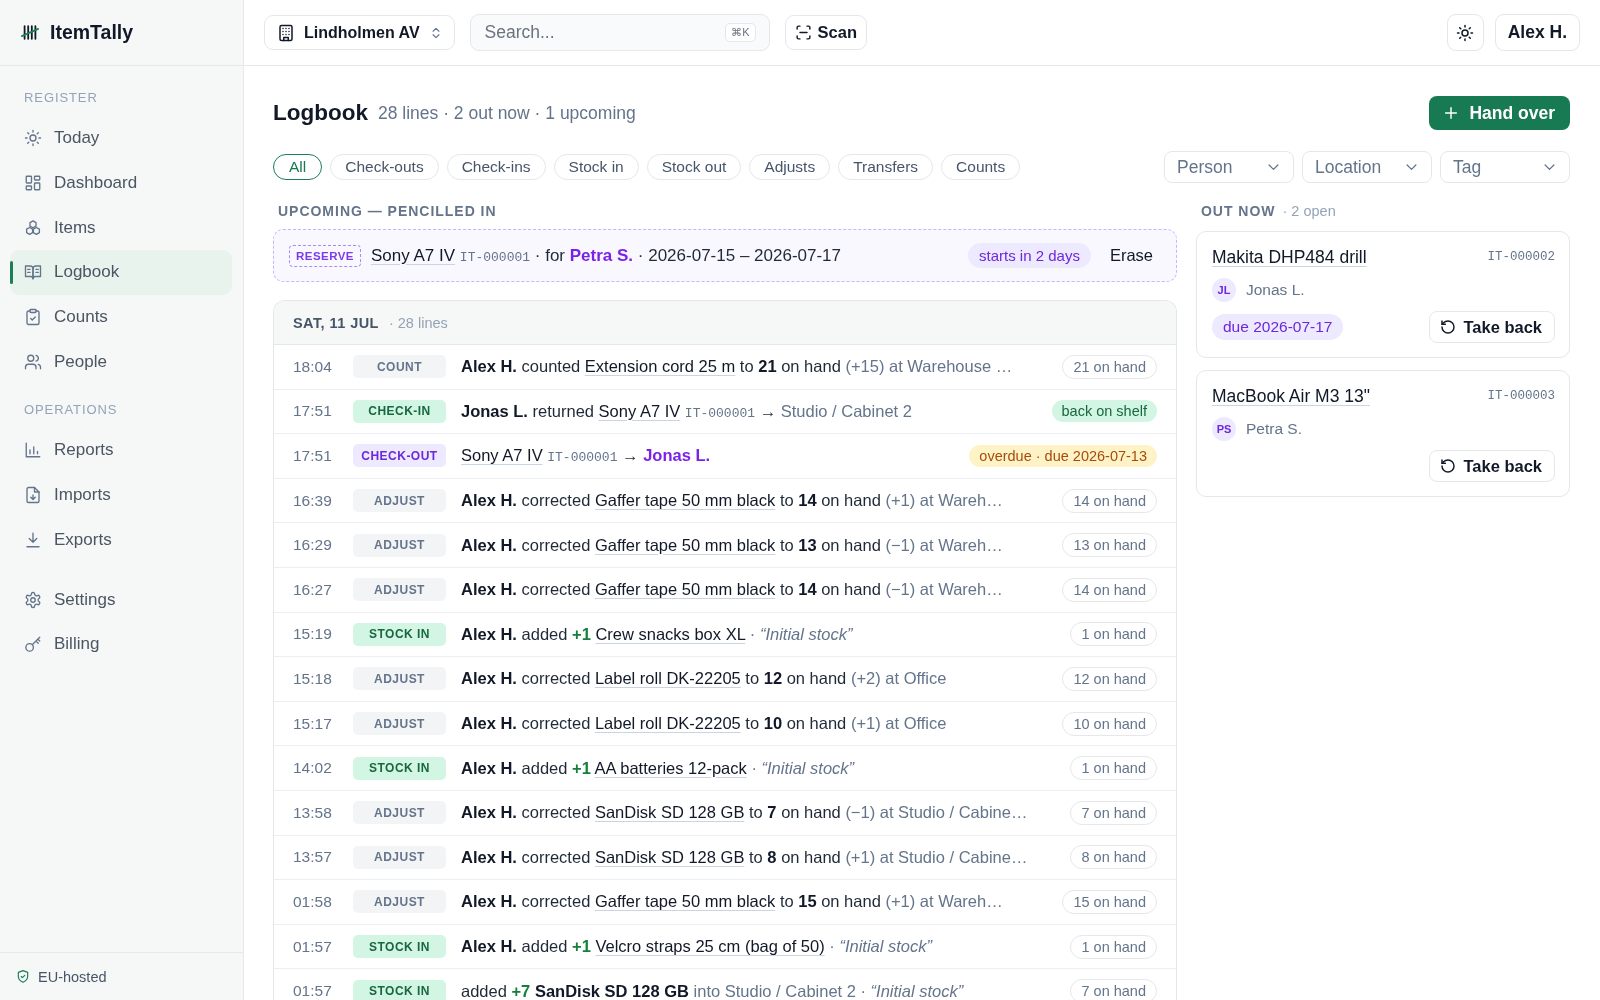 The image size is (1600, 1000). What do you see at coordinates (121, 540) in the screenshot?
I see `nav-item: Exports` at bounding box center [121, 540].